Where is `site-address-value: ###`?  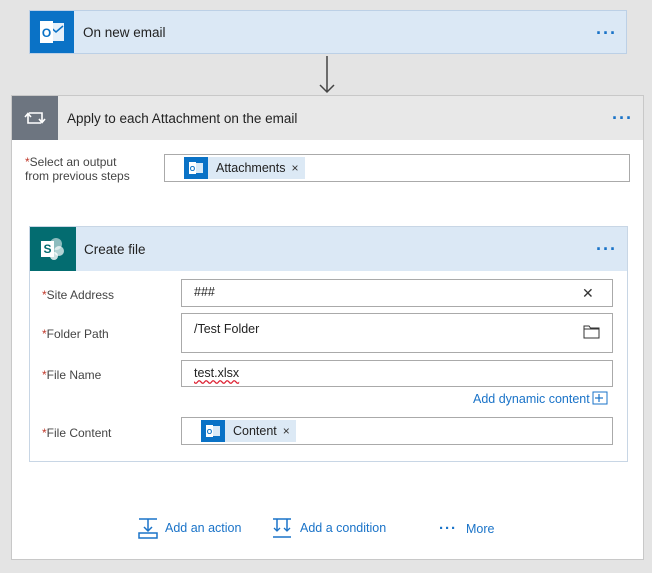 site-address-value: ### is located at coordinates (204, 292).